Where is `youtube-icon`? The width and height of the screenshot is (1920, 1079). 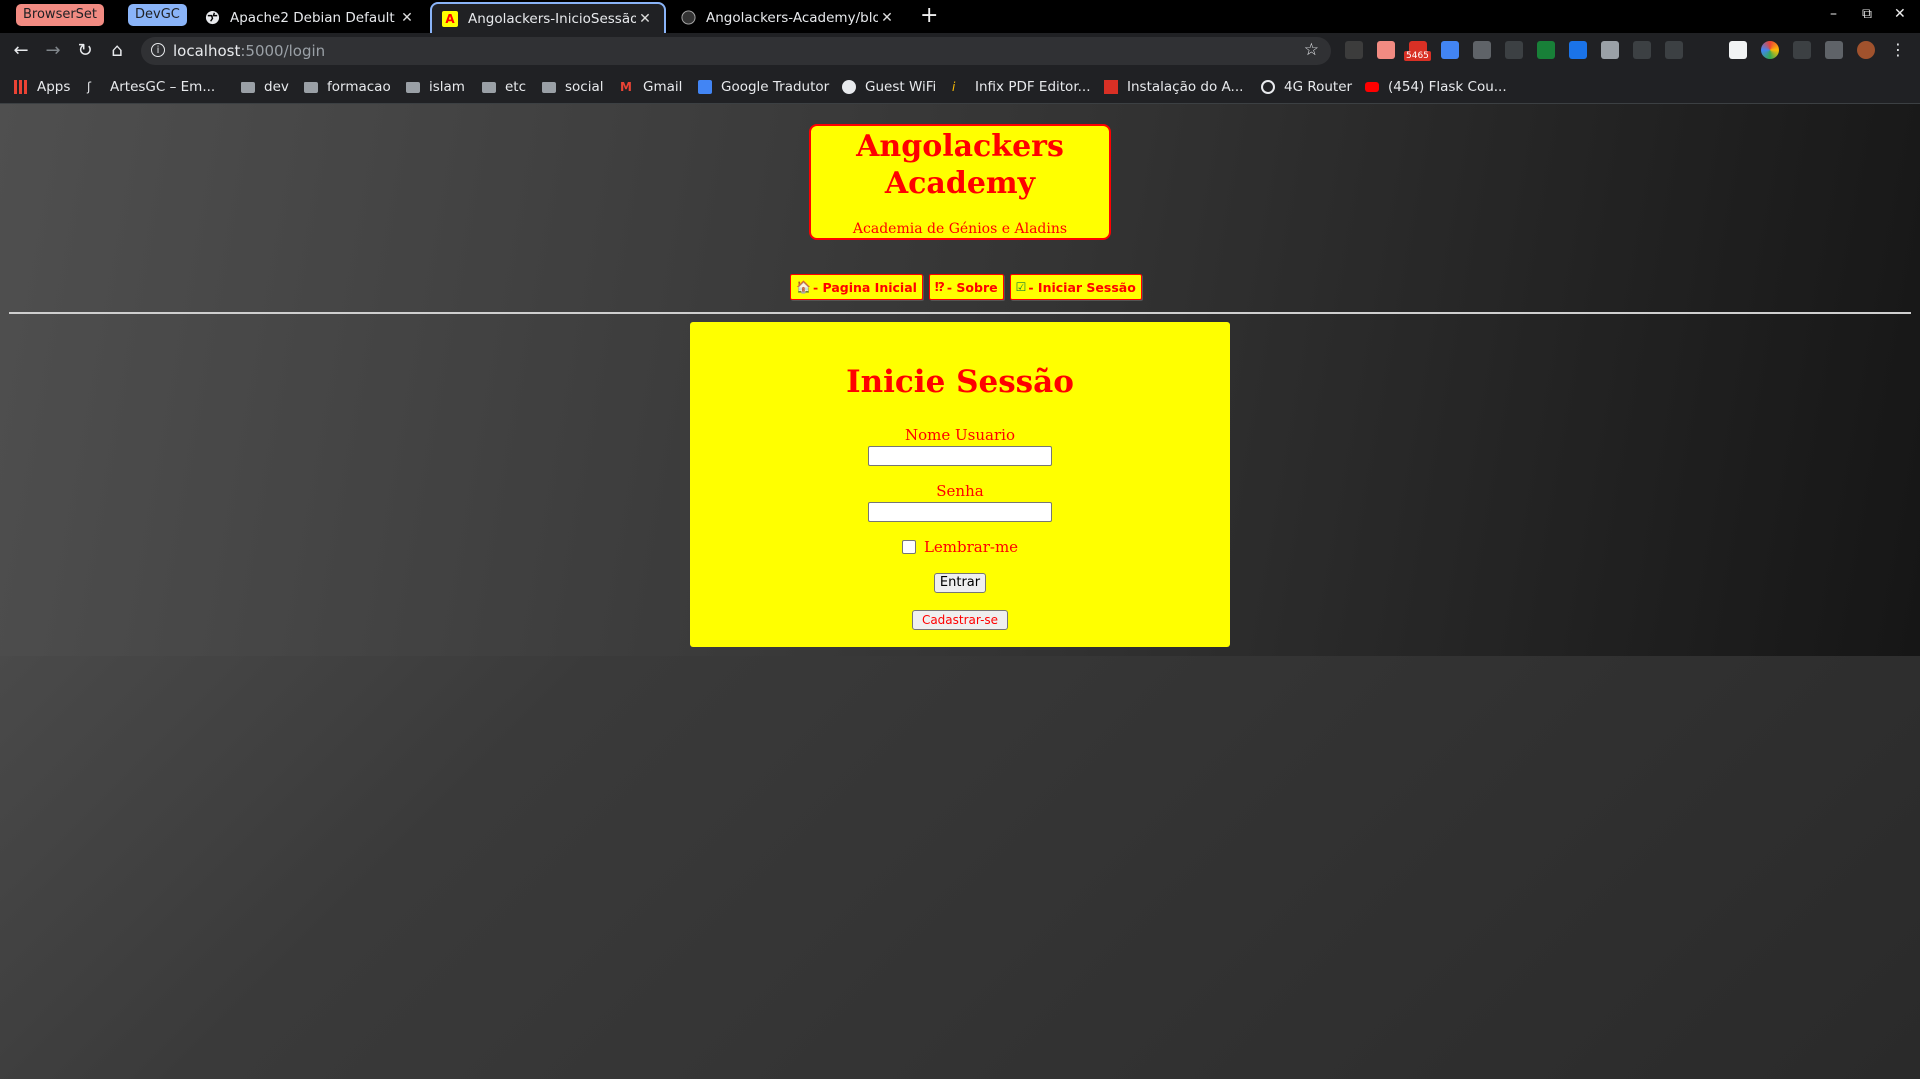 youtube-icon is located at coordinates (1372, 86).